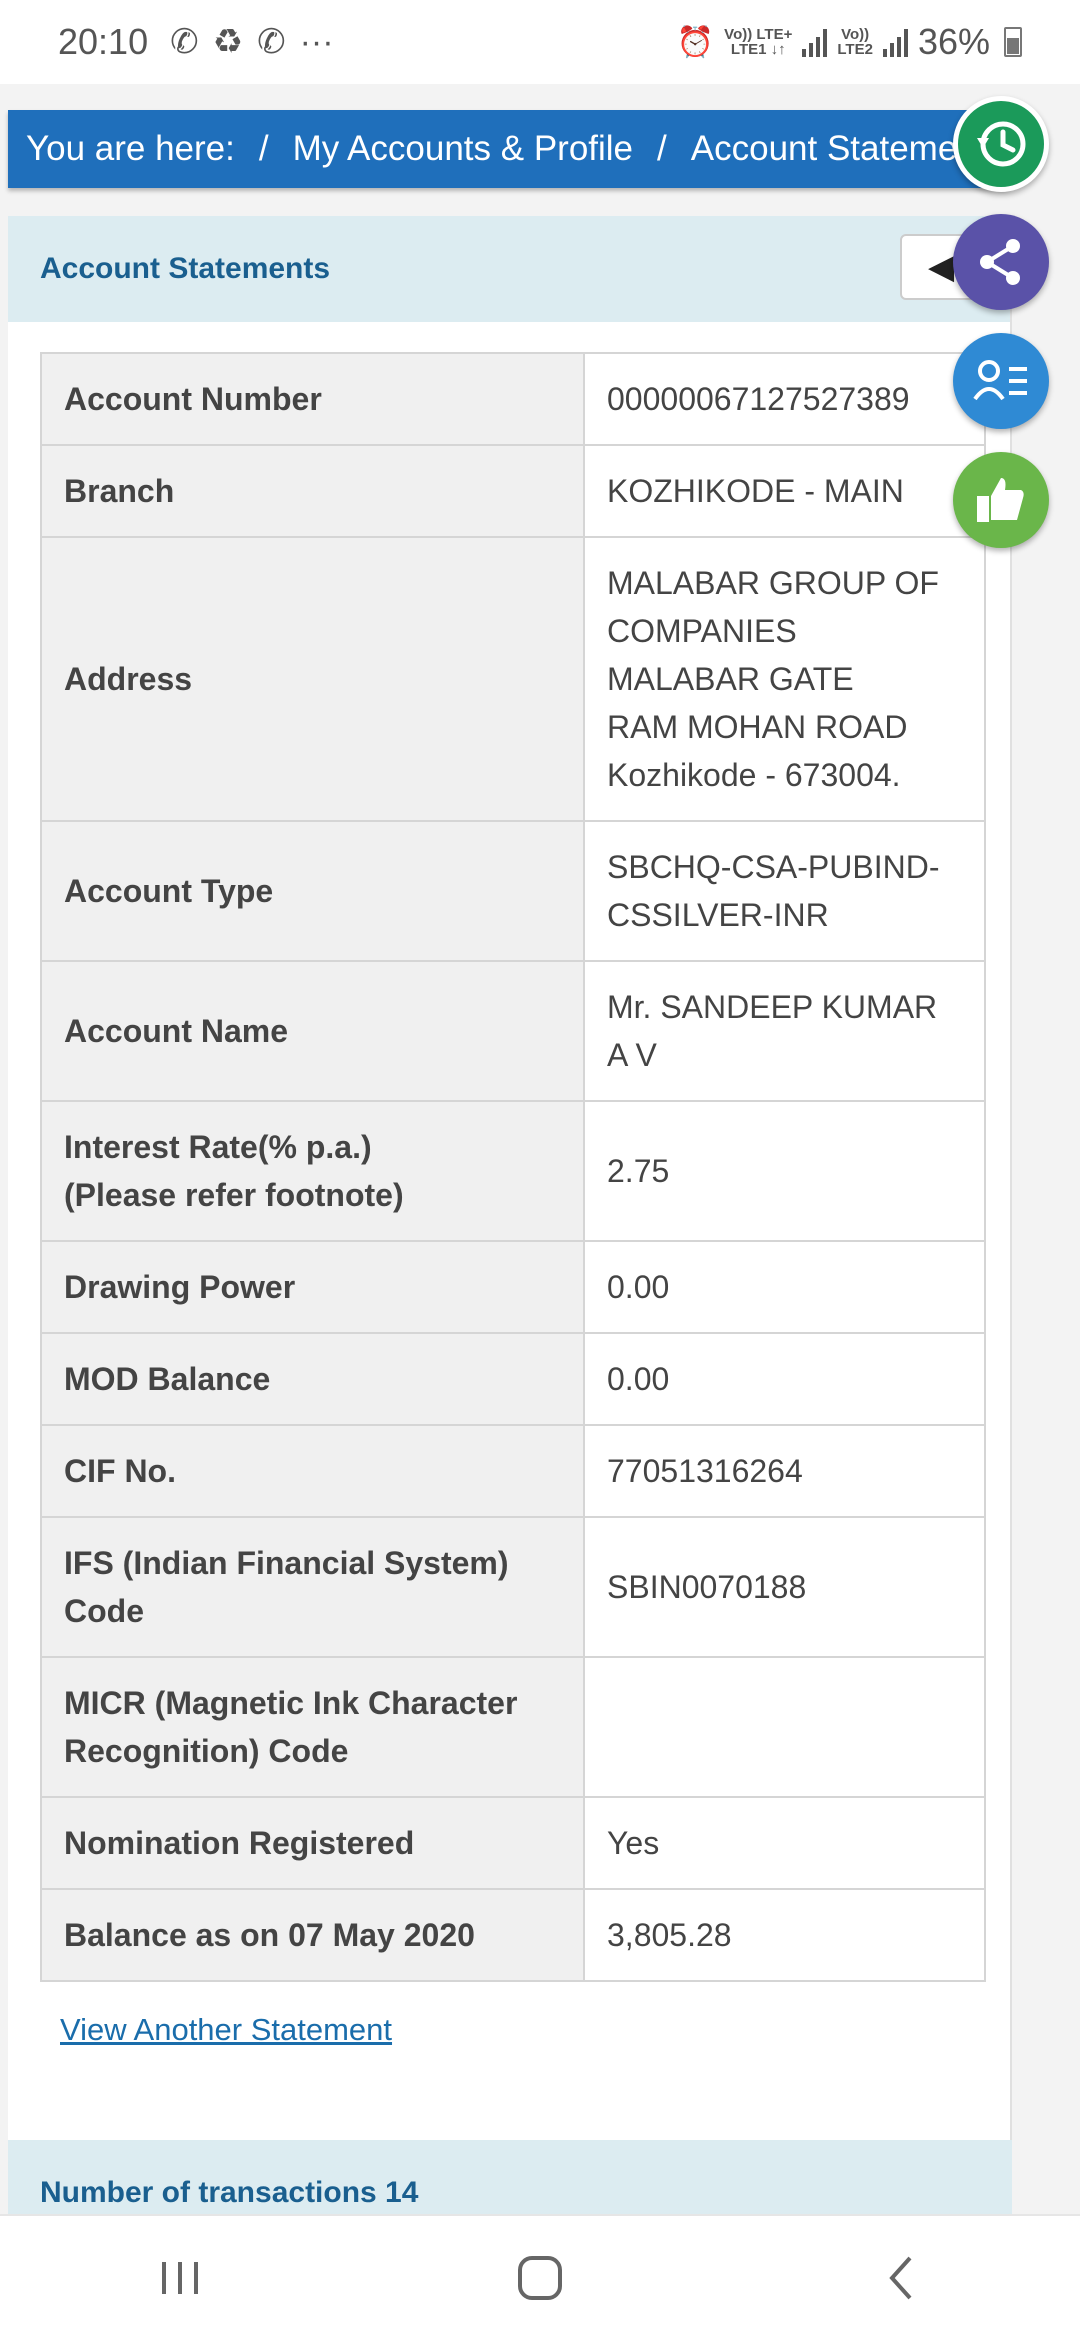  I want to click on table-row: Balance as on 07 May 2020 3,805.28, so click(513, 1935).